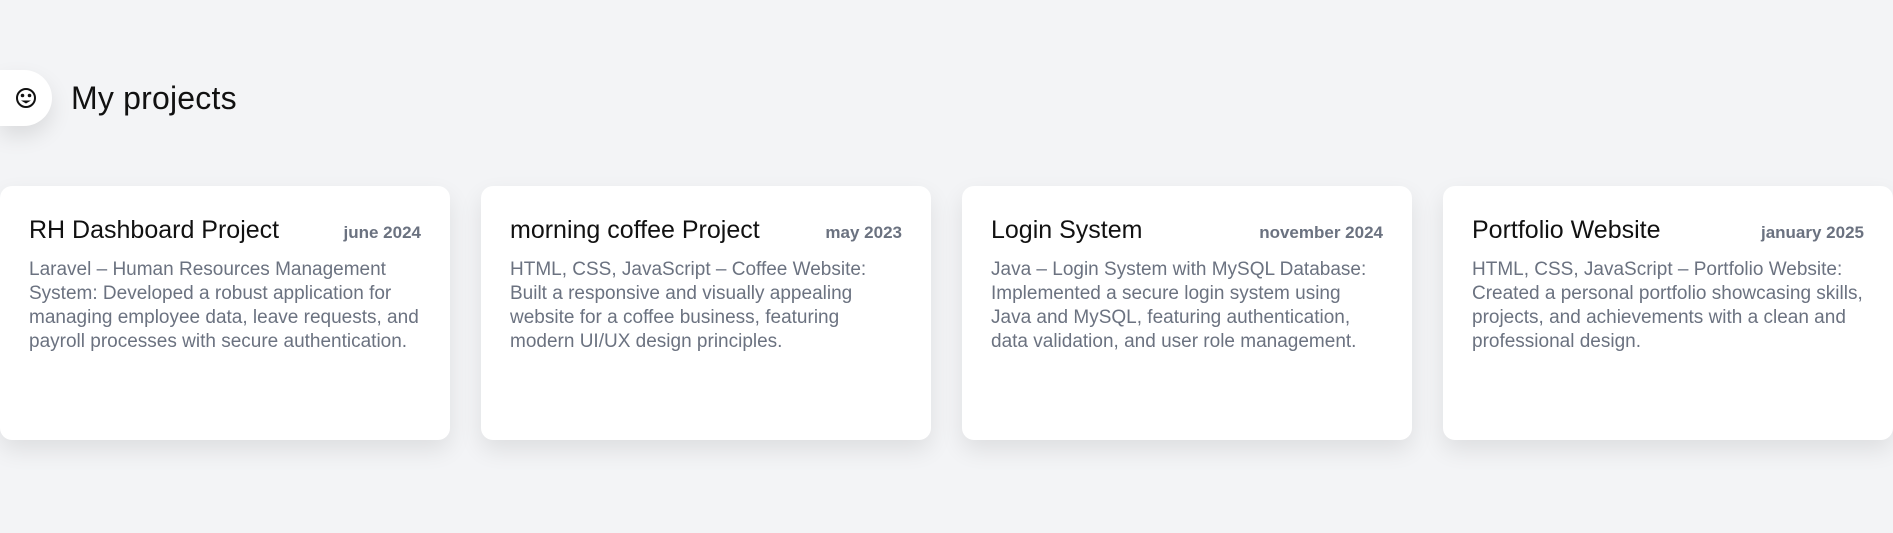  I want to click on project-title: RH Dashboard Project, so click(154, 230).